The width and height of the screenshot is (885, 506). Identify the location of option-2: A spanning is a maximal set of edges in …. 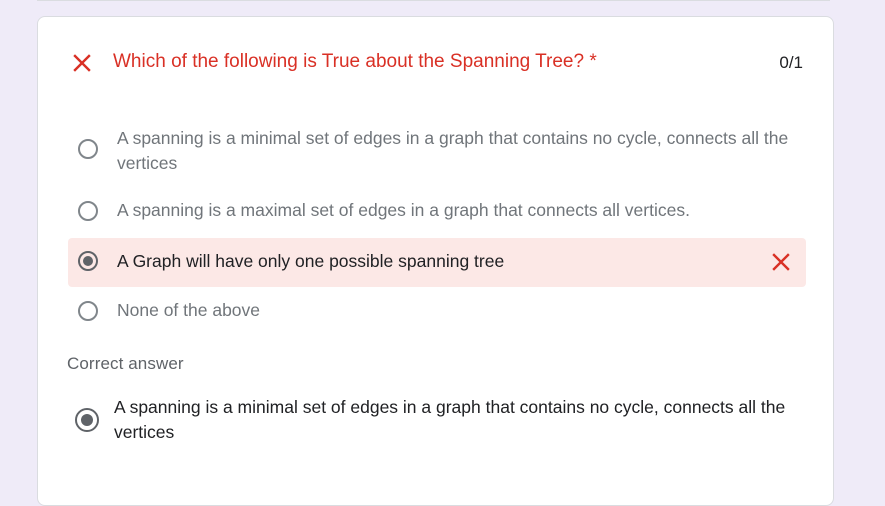
(437, 212).